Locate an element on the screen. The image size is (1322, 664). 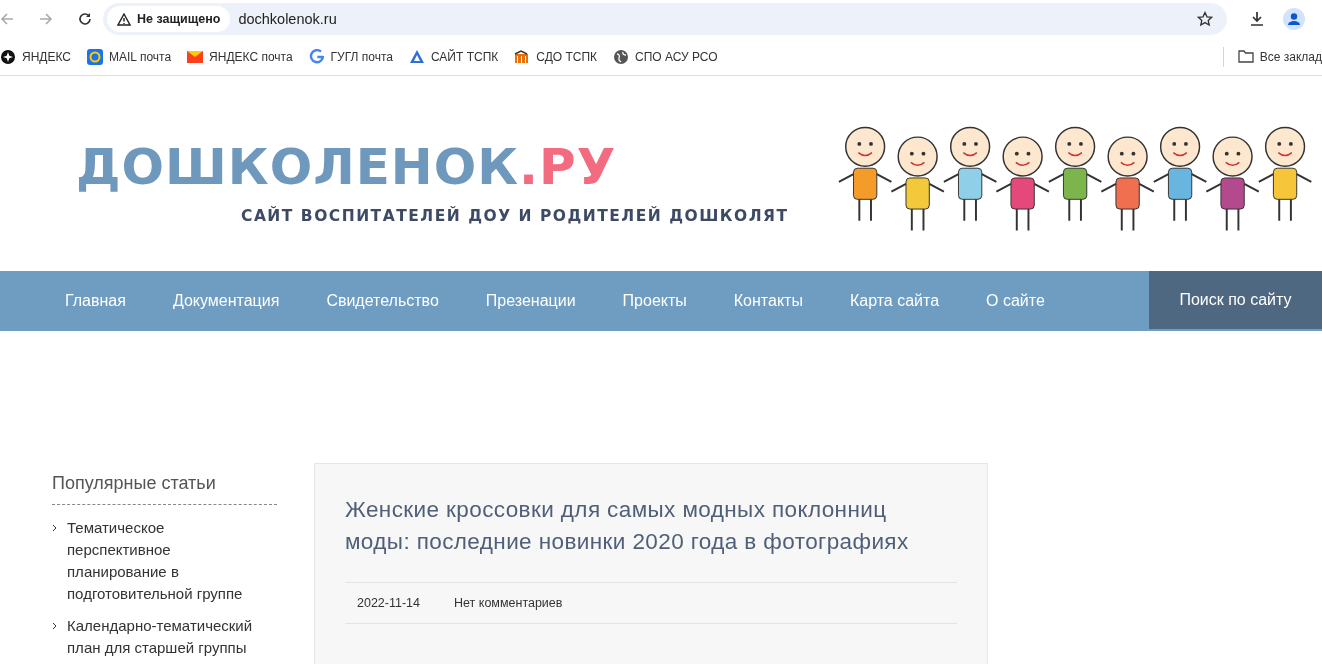
bookmark-star-icon is located at coordinates (1205, 19).